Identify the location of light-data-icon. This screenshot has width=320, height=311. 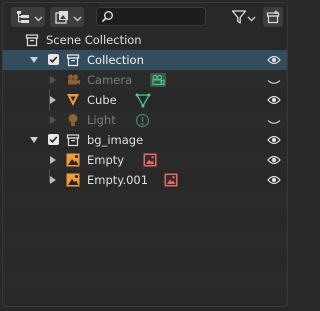
(142, 122).